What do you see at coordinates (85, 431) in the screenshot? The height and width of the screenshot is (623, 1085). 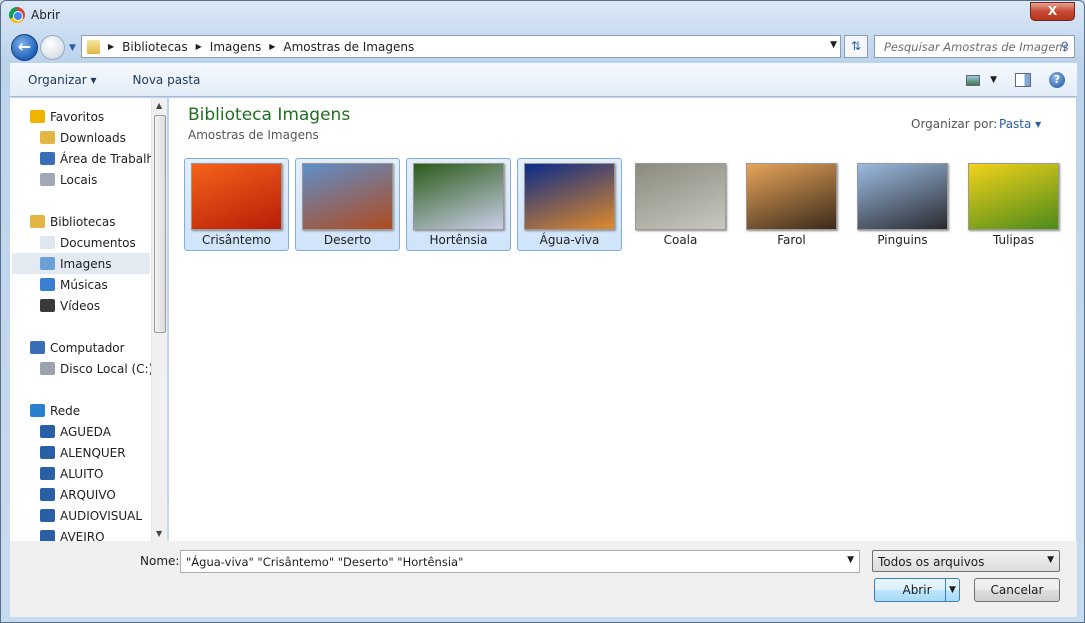 I see `sidebar-item-label: AGUEDA` at bounding box center [85, 431].